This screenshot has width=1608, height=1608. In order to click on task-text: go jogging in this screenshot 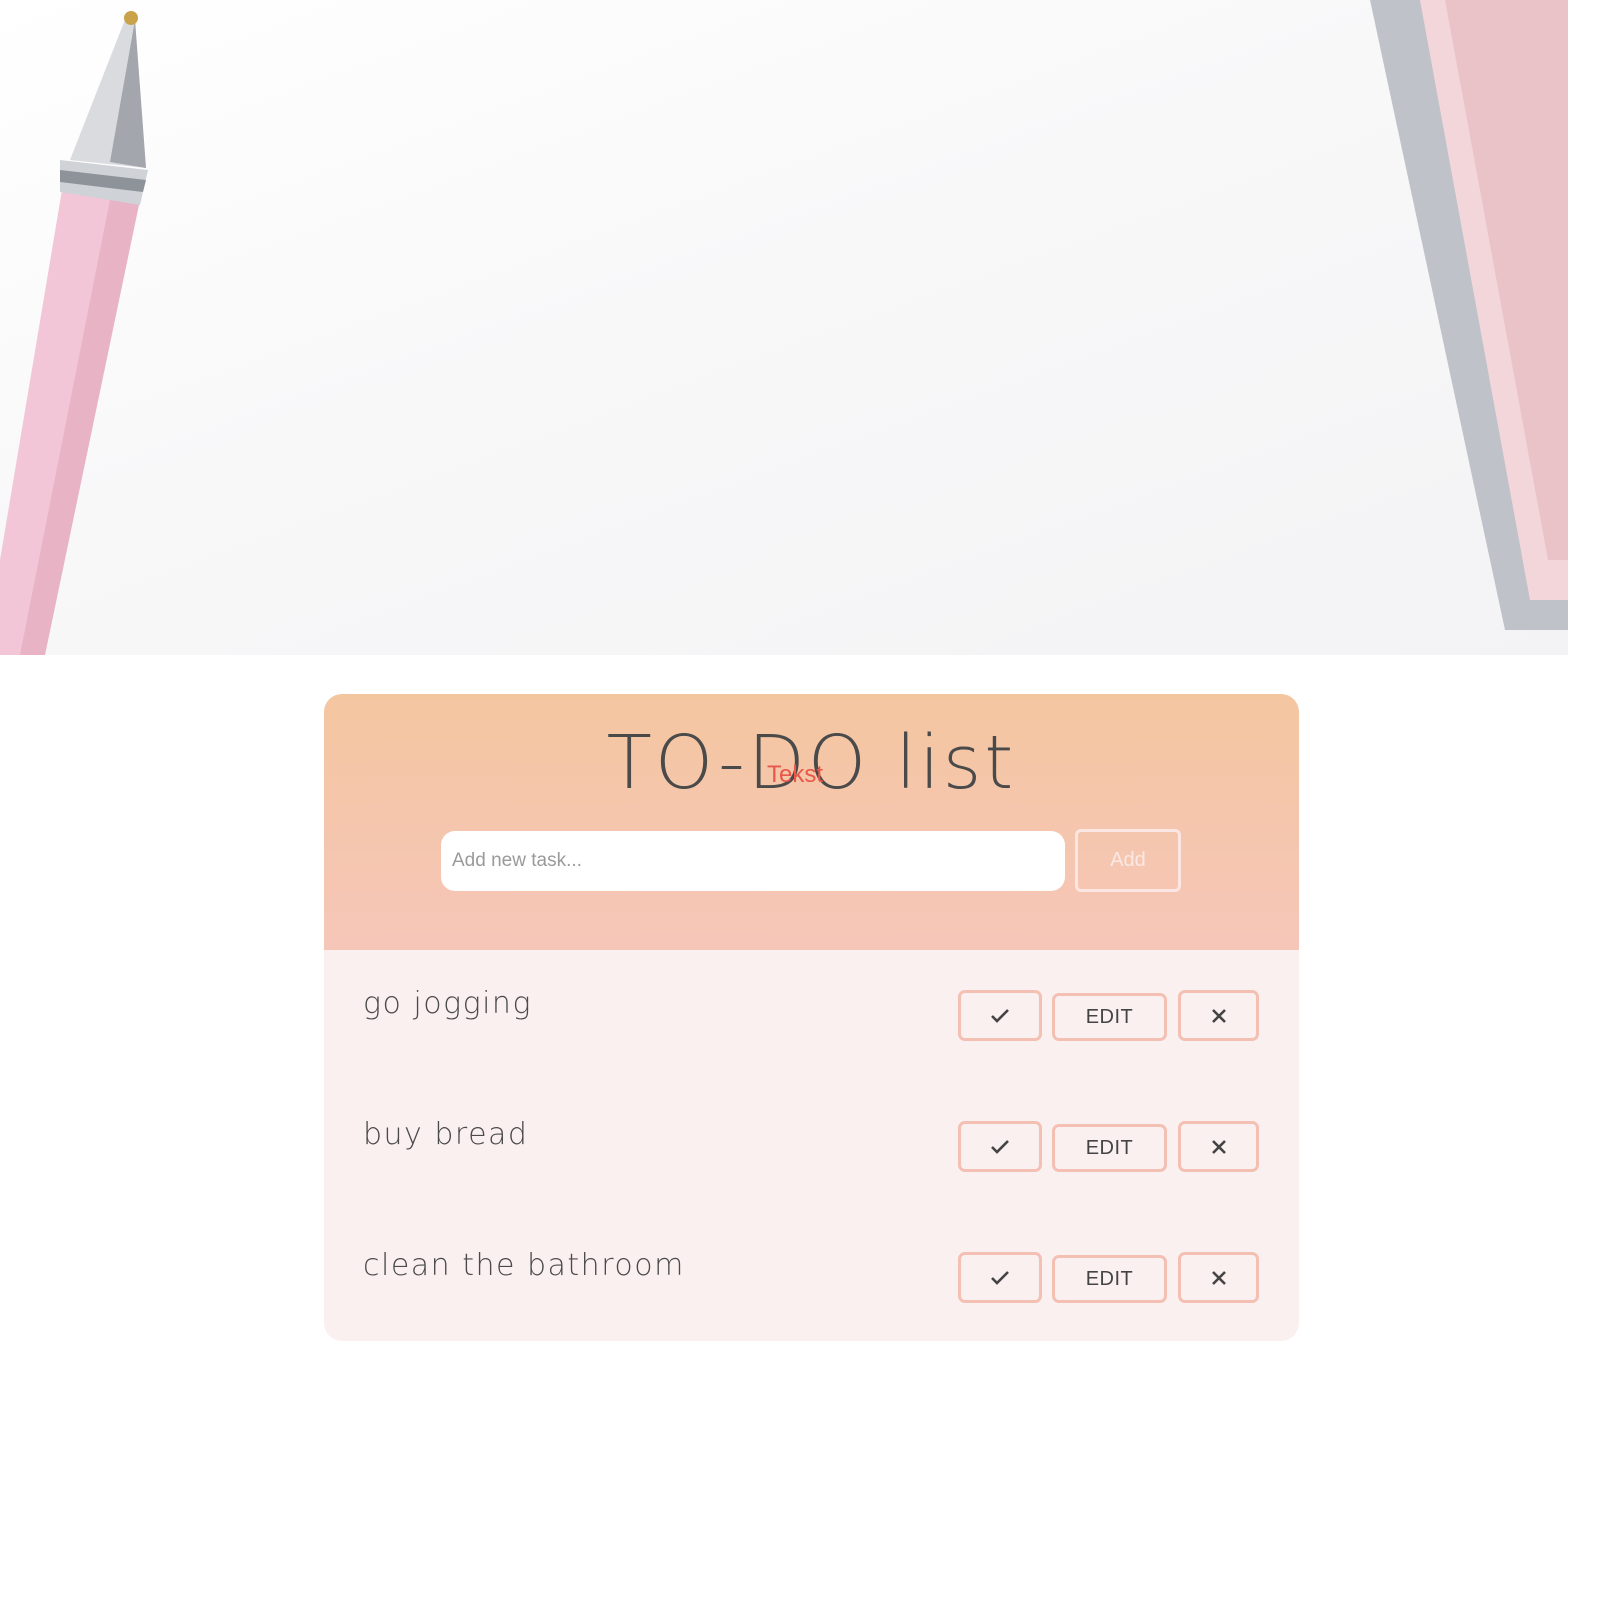, I will do `click(447, 1003)`.